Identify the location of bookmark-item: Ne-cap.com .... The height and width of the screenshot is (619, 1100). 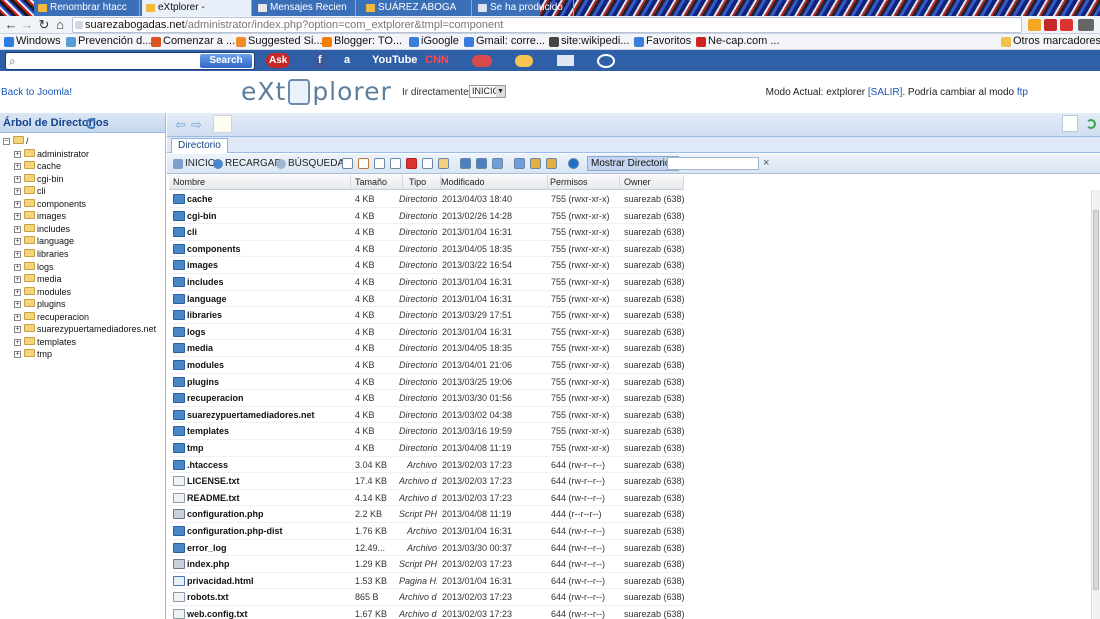
(738, 41).